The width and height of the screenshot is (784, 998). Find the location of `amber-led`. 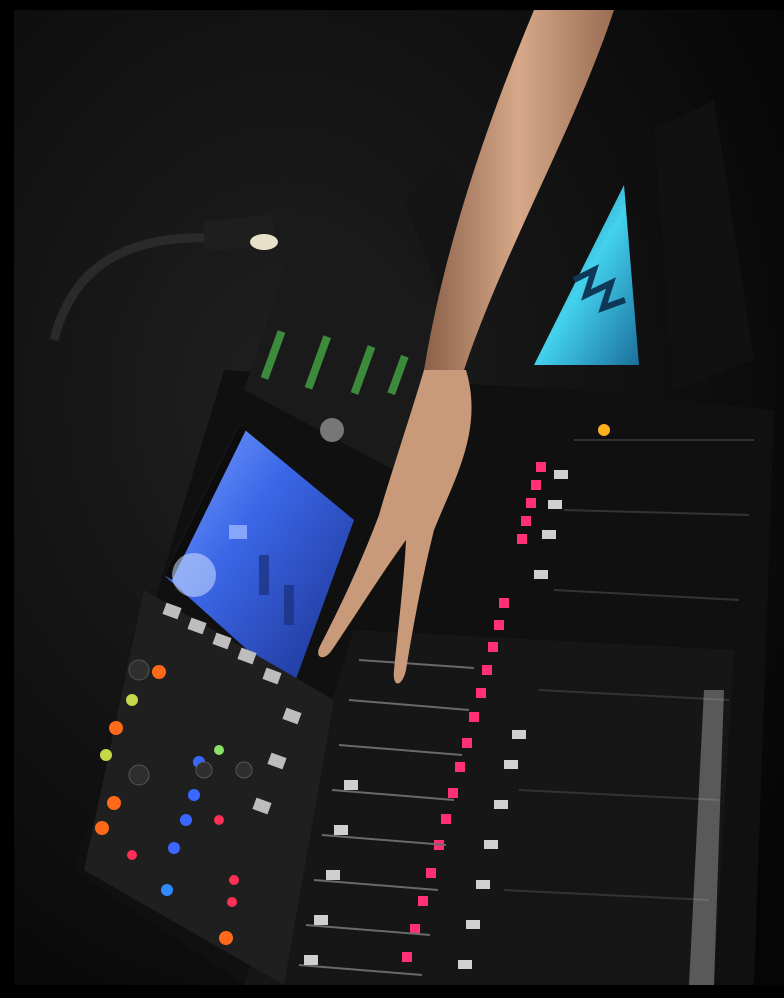

amber-led is located at coordinates (604, 430).